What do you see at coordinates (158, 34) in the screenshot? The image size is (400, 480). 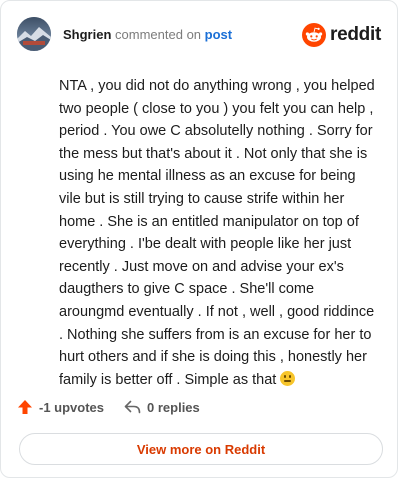 I see `commented-on-label: commented on` at bounding box center [158, 34].